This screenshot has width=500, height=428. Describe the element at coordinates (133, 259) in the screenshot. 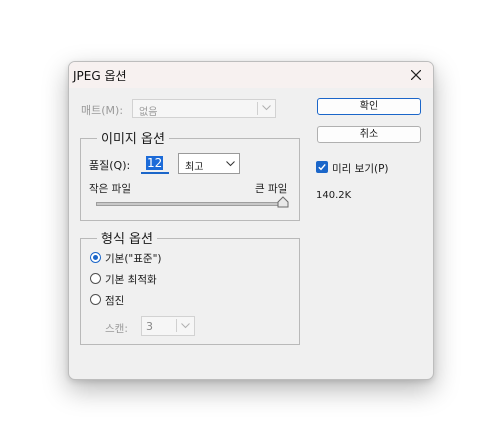

I see `radio-baseline-standard-label: 기본("표준")` at that location.